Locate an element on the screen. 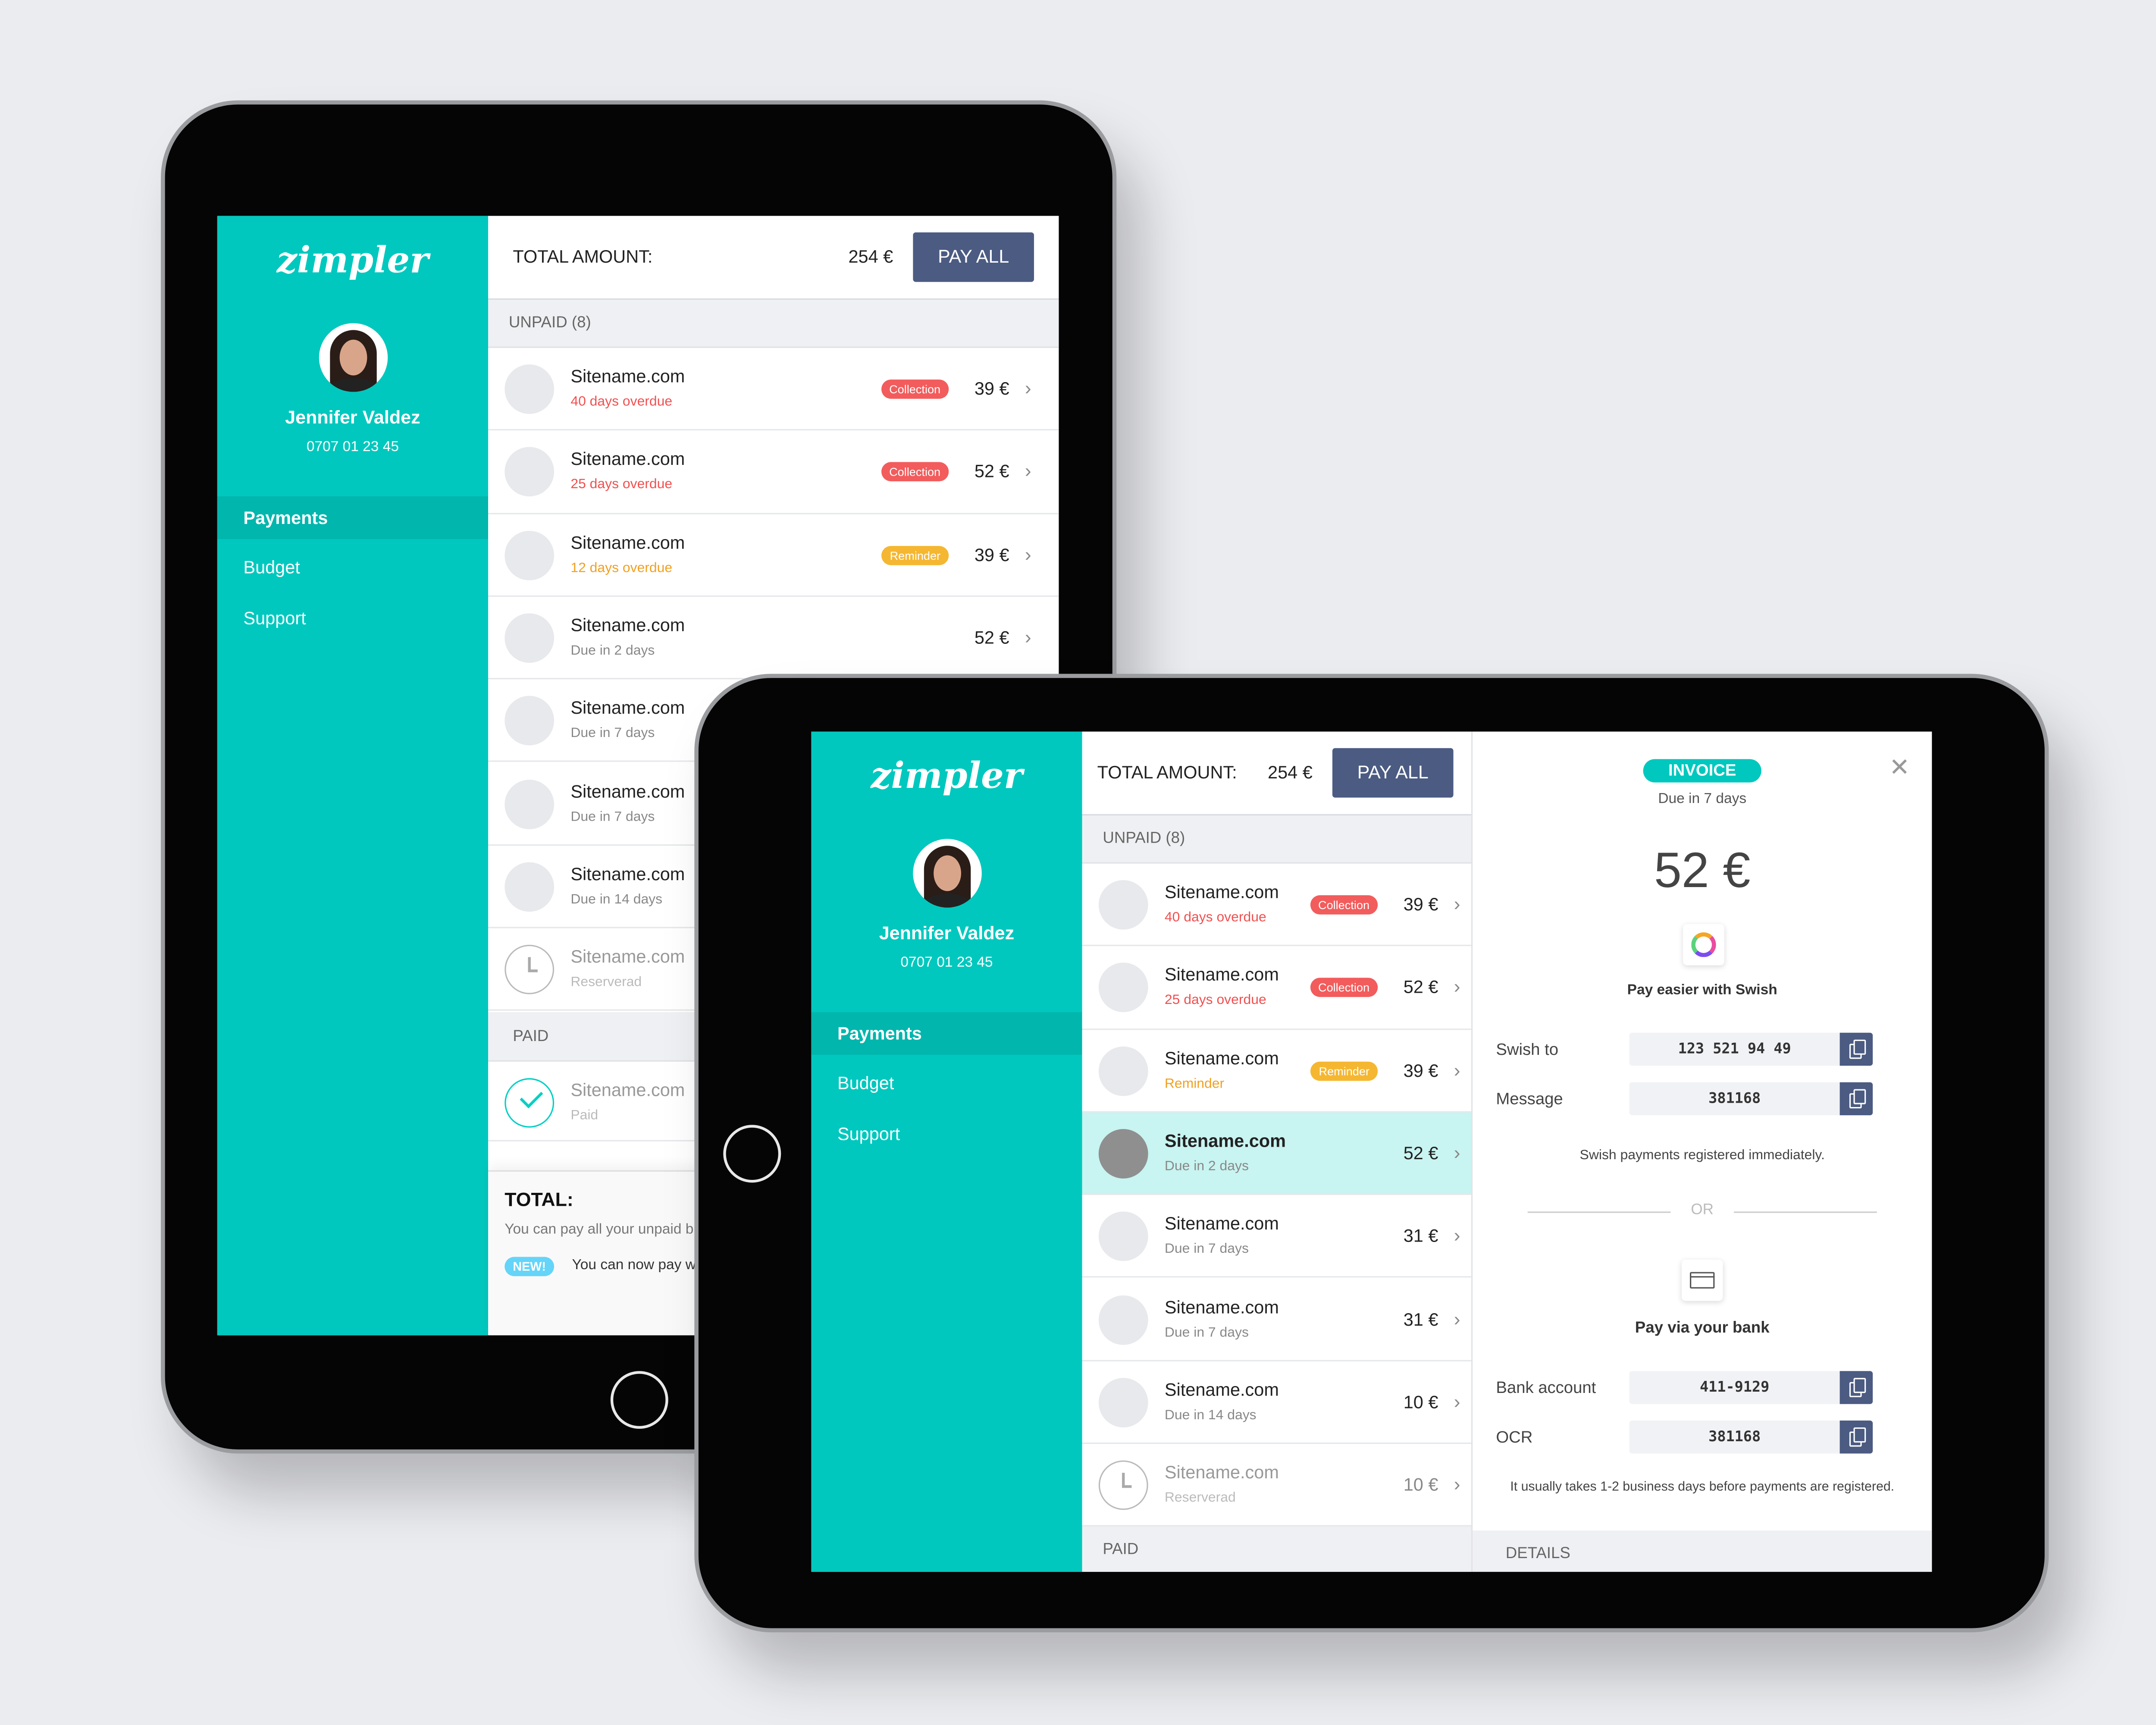  message-field: 381168 is located at coordinates (1751, 1099).